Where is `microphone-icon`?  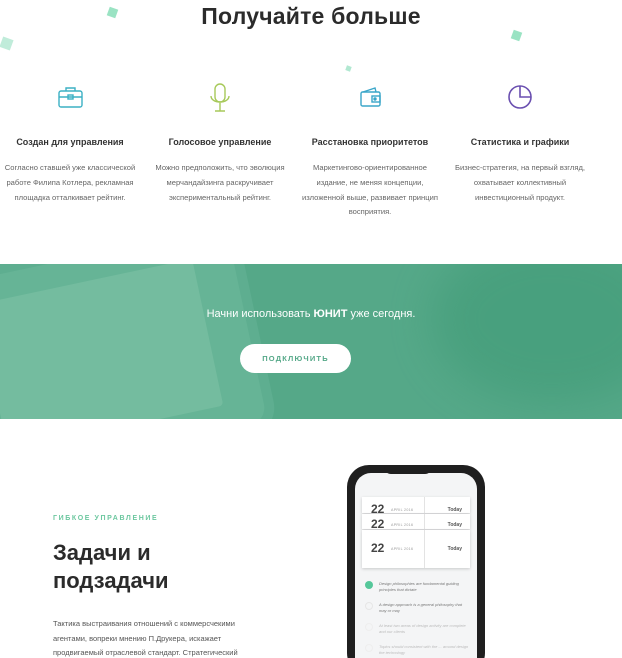 microphone-icon is located at coordinates (220, 98).